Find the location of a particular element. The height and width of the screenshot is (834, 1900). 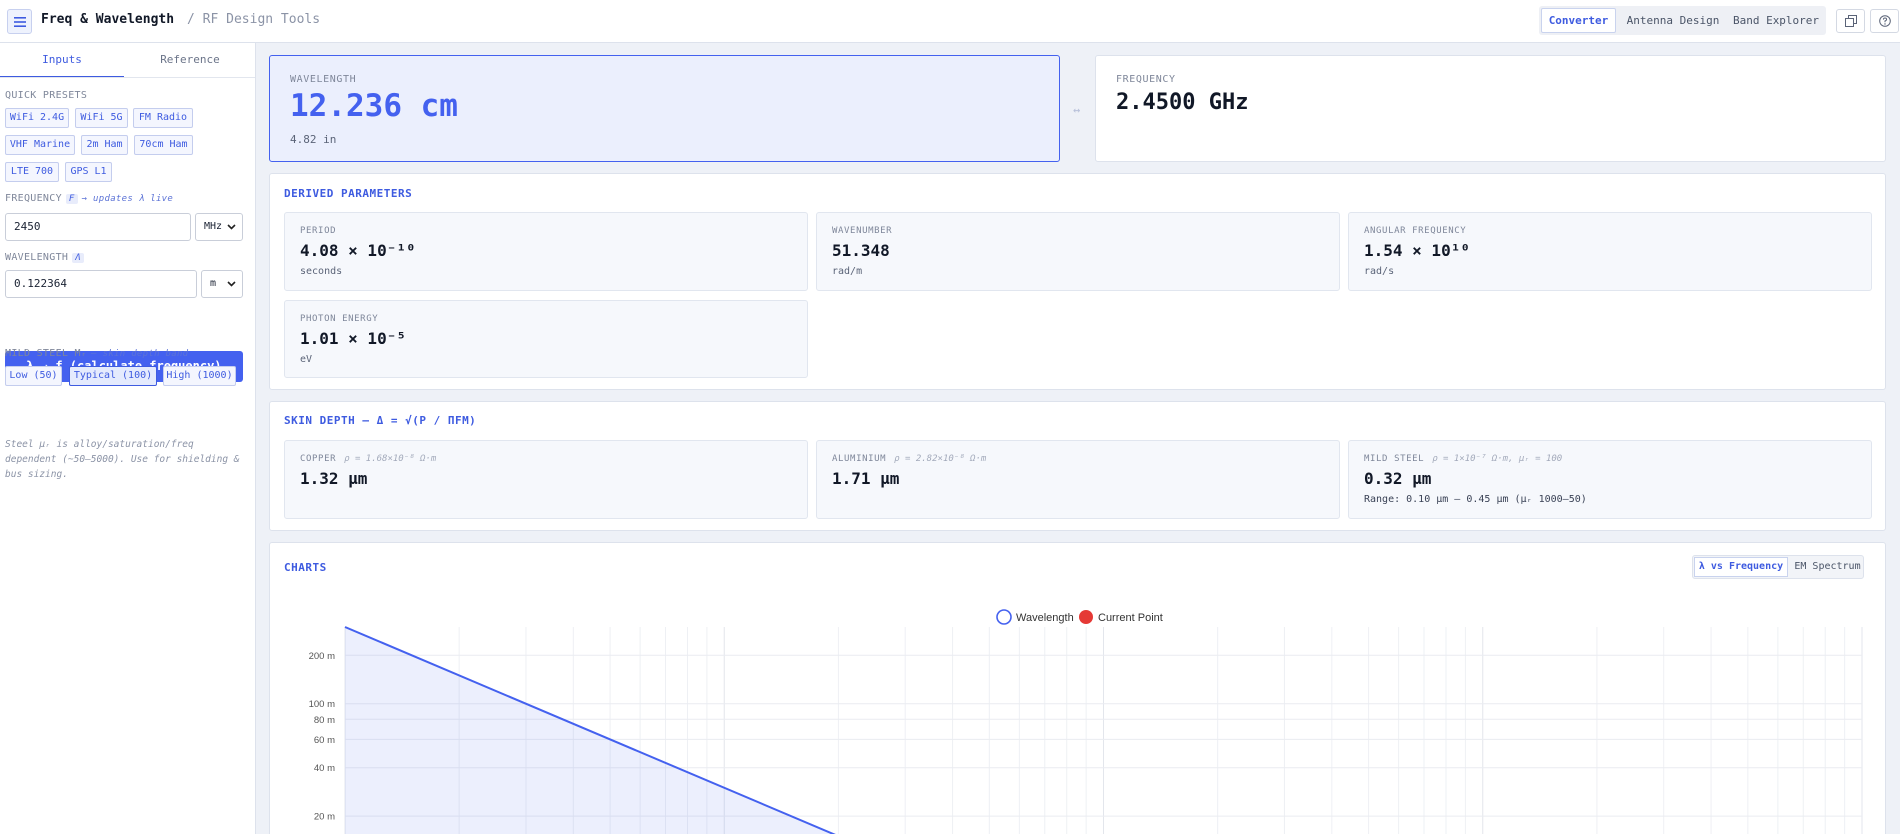

wavelength-value: 12.236 cm is located at coordinates (374, 106).